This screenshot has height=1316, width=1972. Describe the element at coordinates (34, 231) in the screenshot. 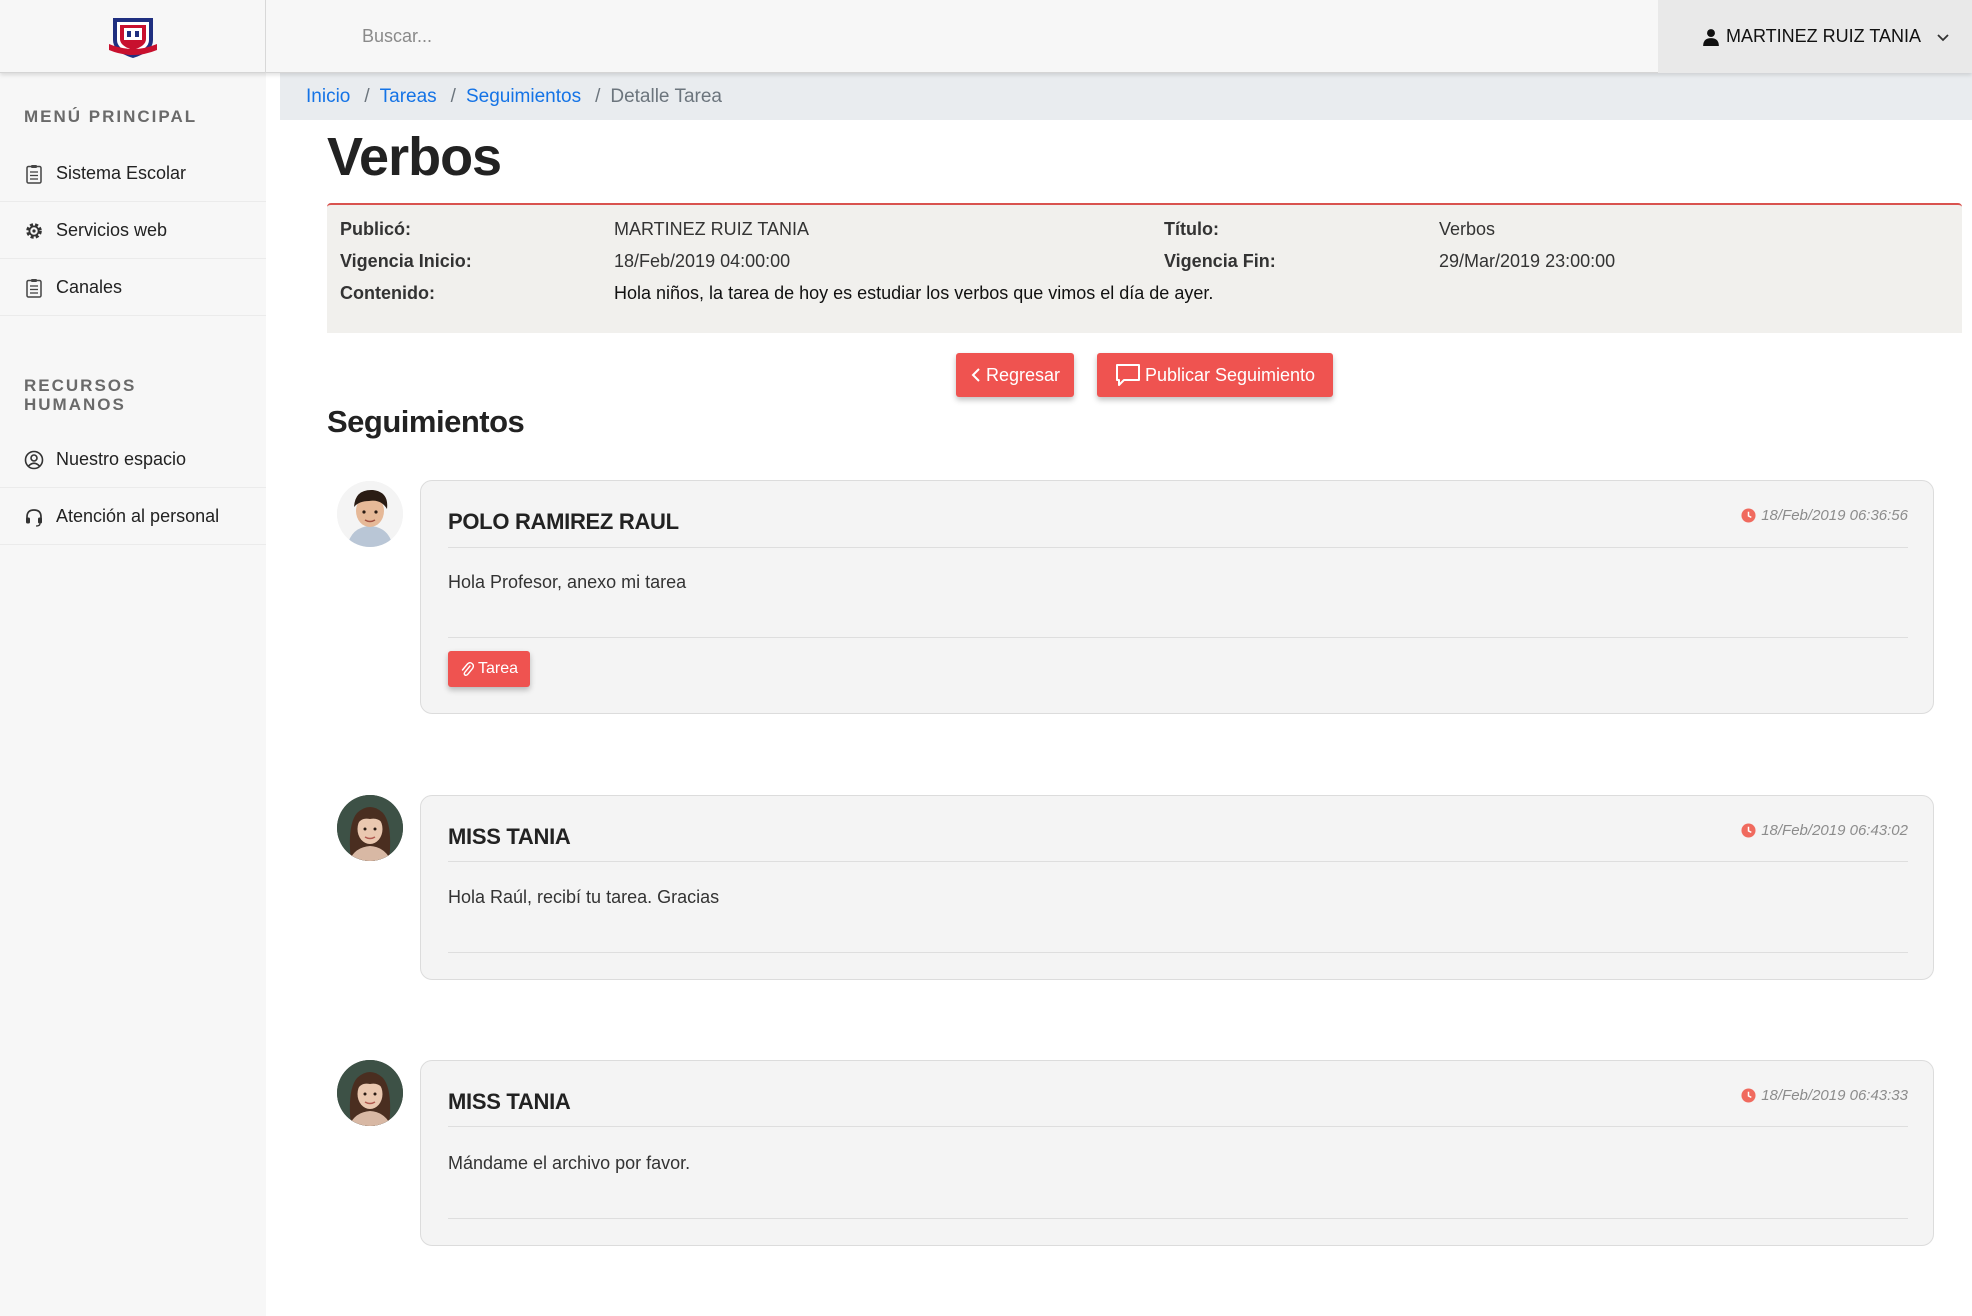

I see `gear-icon` at that location.